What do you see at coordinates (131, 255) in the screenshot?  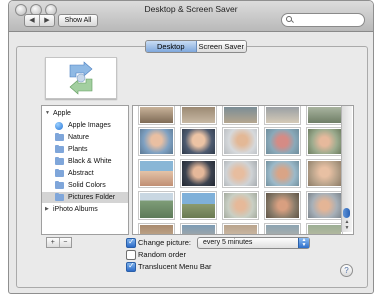 I see `random-order-checkbox` at bounding box center [131, 255].